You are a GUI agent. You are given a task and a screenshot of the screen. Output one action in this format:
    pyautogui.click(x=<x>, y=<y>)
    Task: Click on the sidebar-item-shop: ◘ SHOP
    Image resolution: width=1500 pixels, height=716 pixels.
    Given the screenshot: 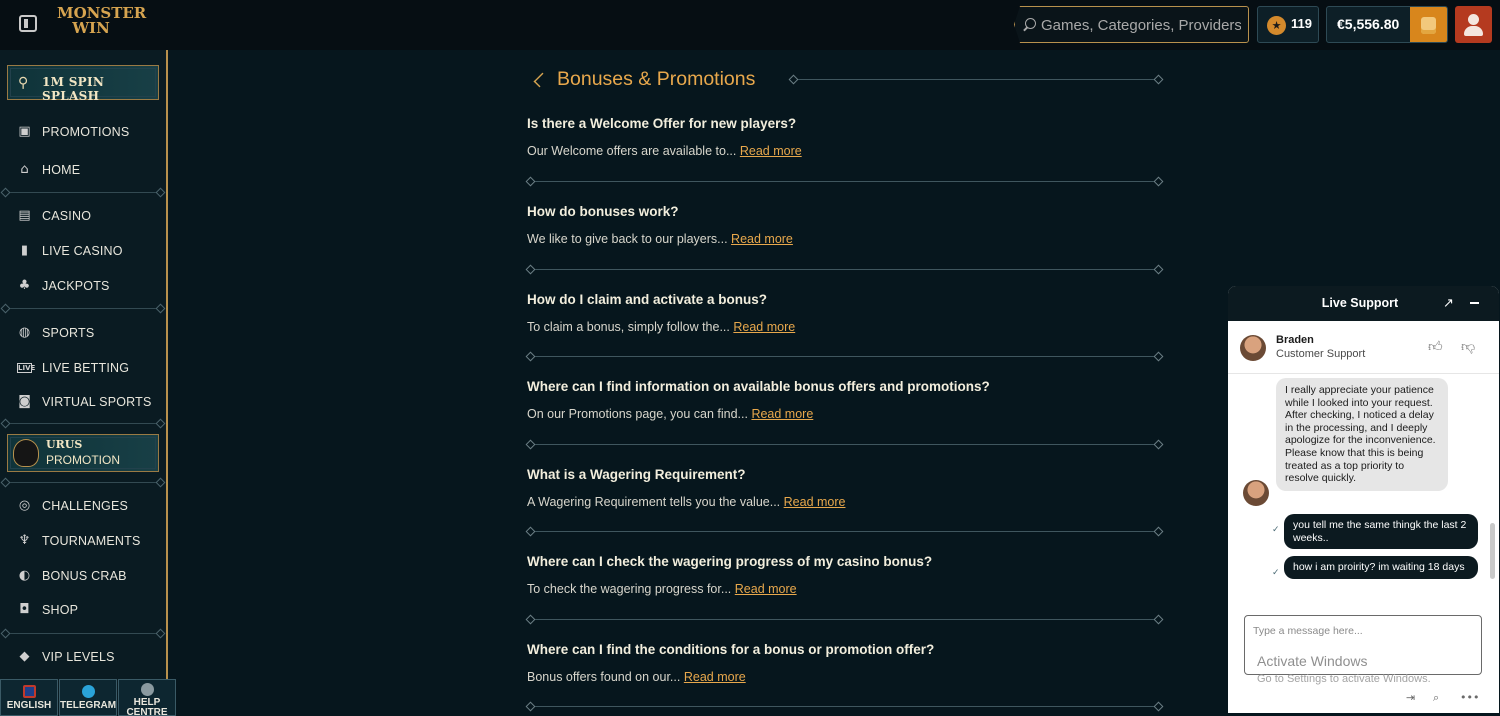 What is the action you would take?
    pyautogui.click(x=83, y=610)
    